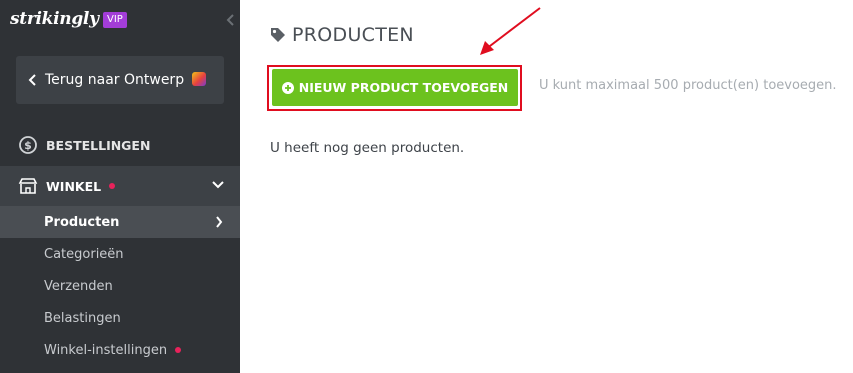 The width and height of the screenshot is (853, 373). I want to click on sidebar-subitem-categories: Categorieën, so click(120, 254).